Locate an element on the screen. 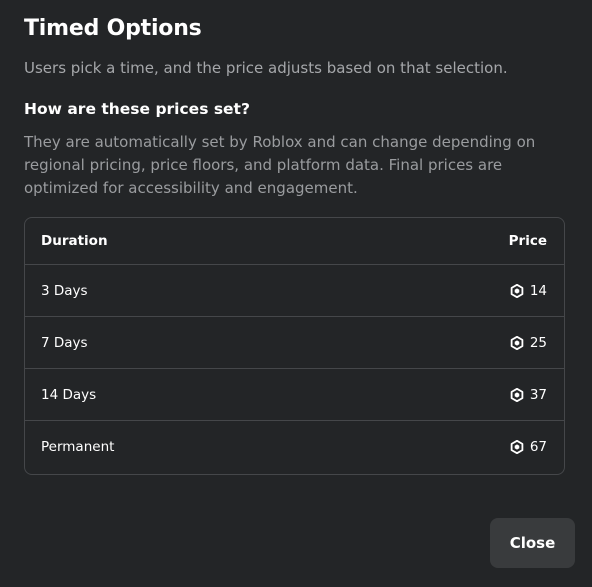 Image resolution: width=592 pixels, height=587 pixels. price-cell: 67 is located at coordinates (528, 447).